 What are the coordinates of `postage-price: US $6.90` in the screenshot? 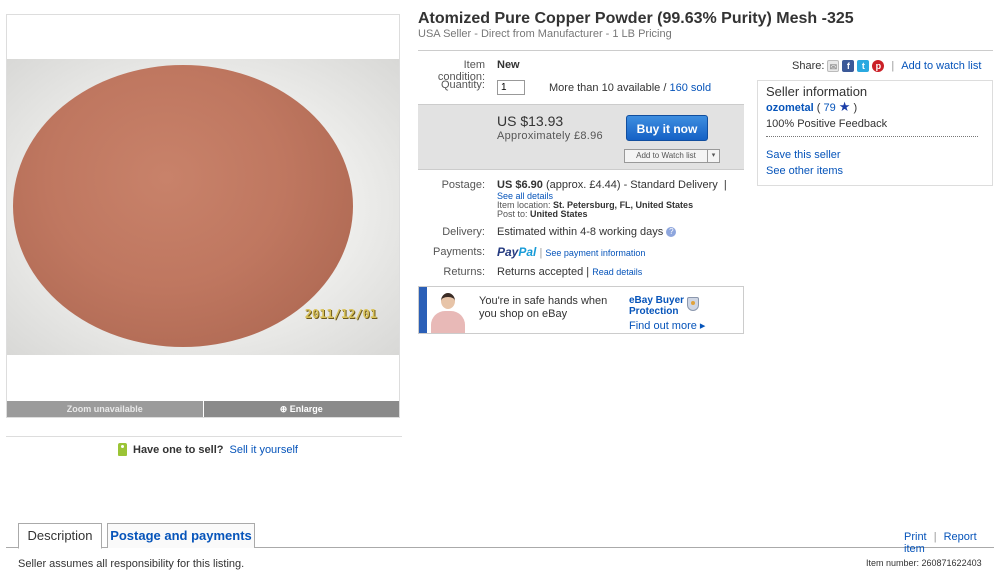 It's located at (520, 185).